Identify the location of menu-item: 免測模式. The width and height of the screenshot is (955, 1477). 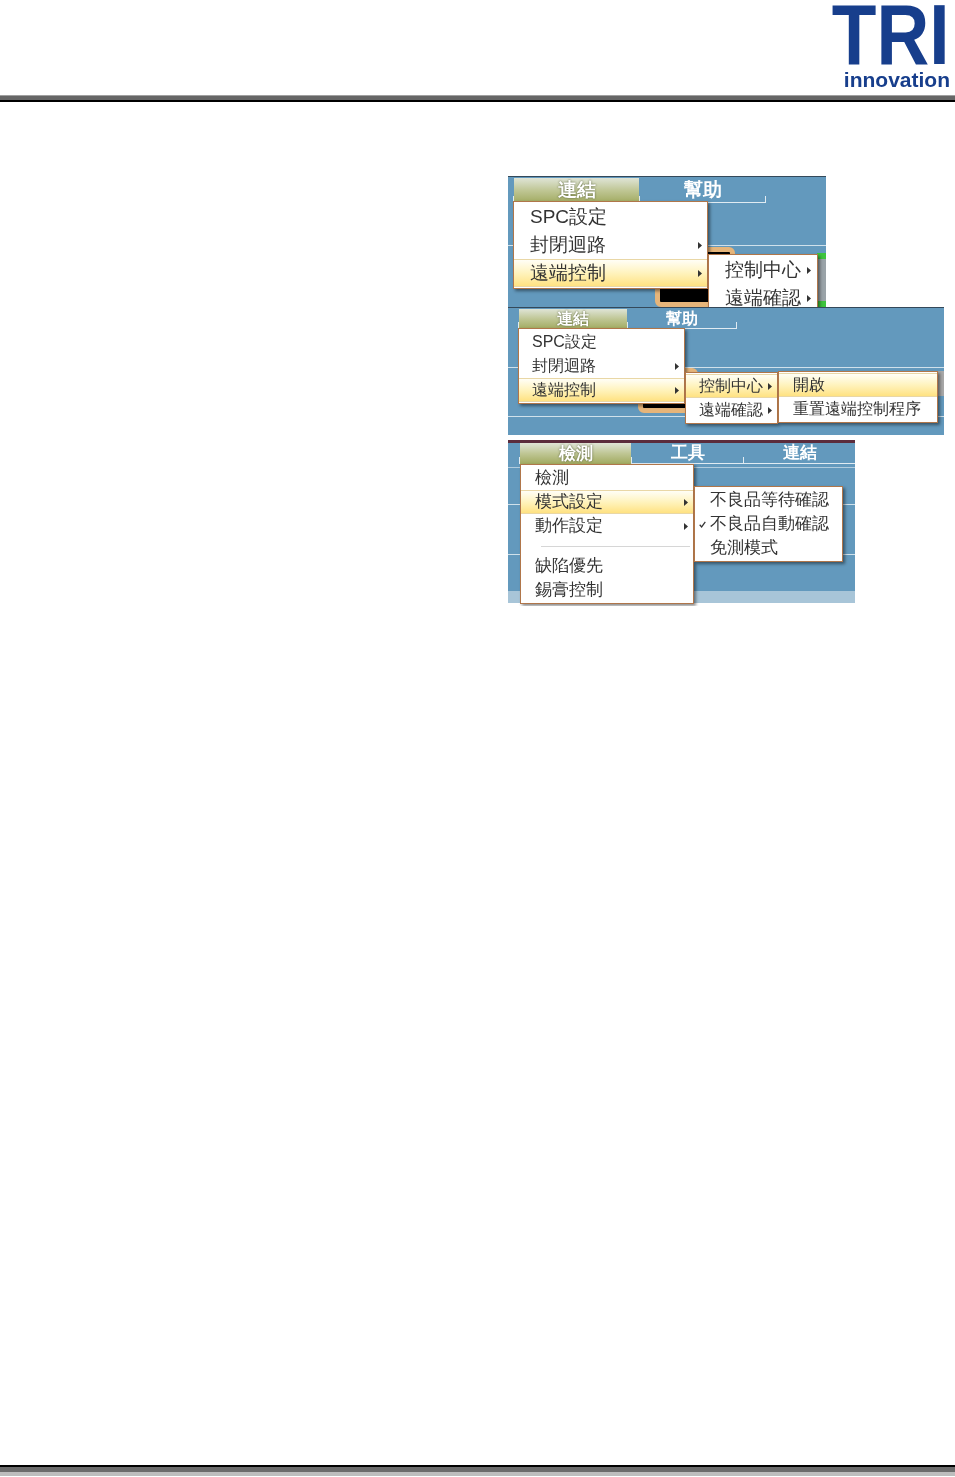
(768, 548).